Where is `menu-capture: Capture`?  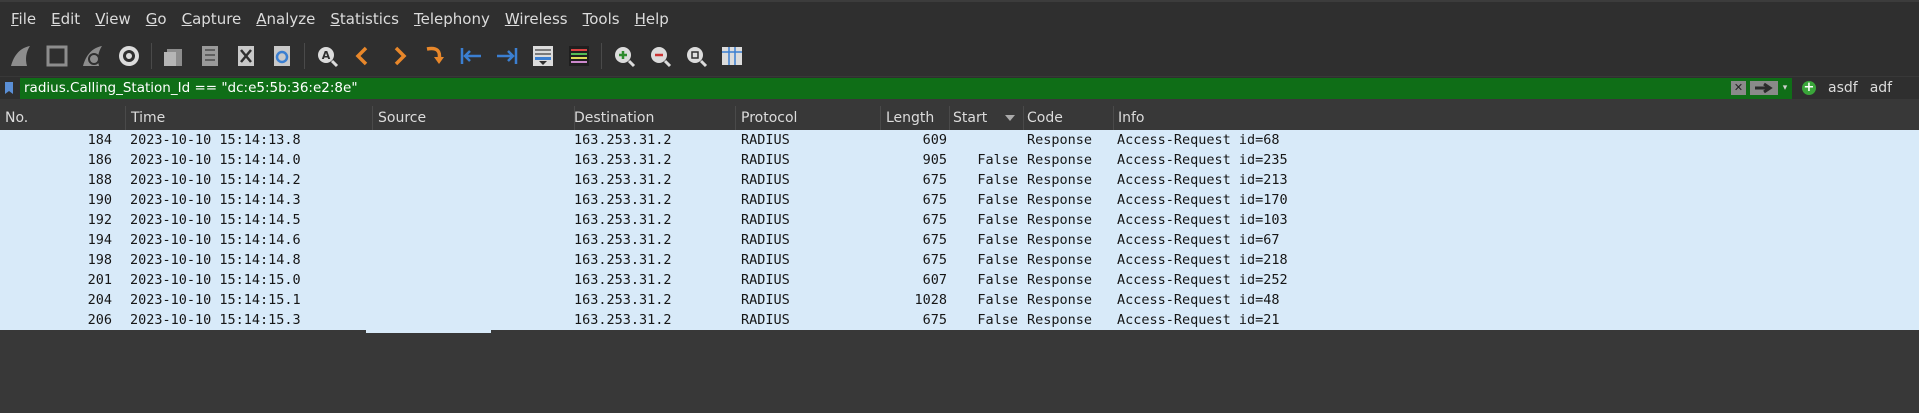 menu-capture: Capture is located at coordinates (212, 19).